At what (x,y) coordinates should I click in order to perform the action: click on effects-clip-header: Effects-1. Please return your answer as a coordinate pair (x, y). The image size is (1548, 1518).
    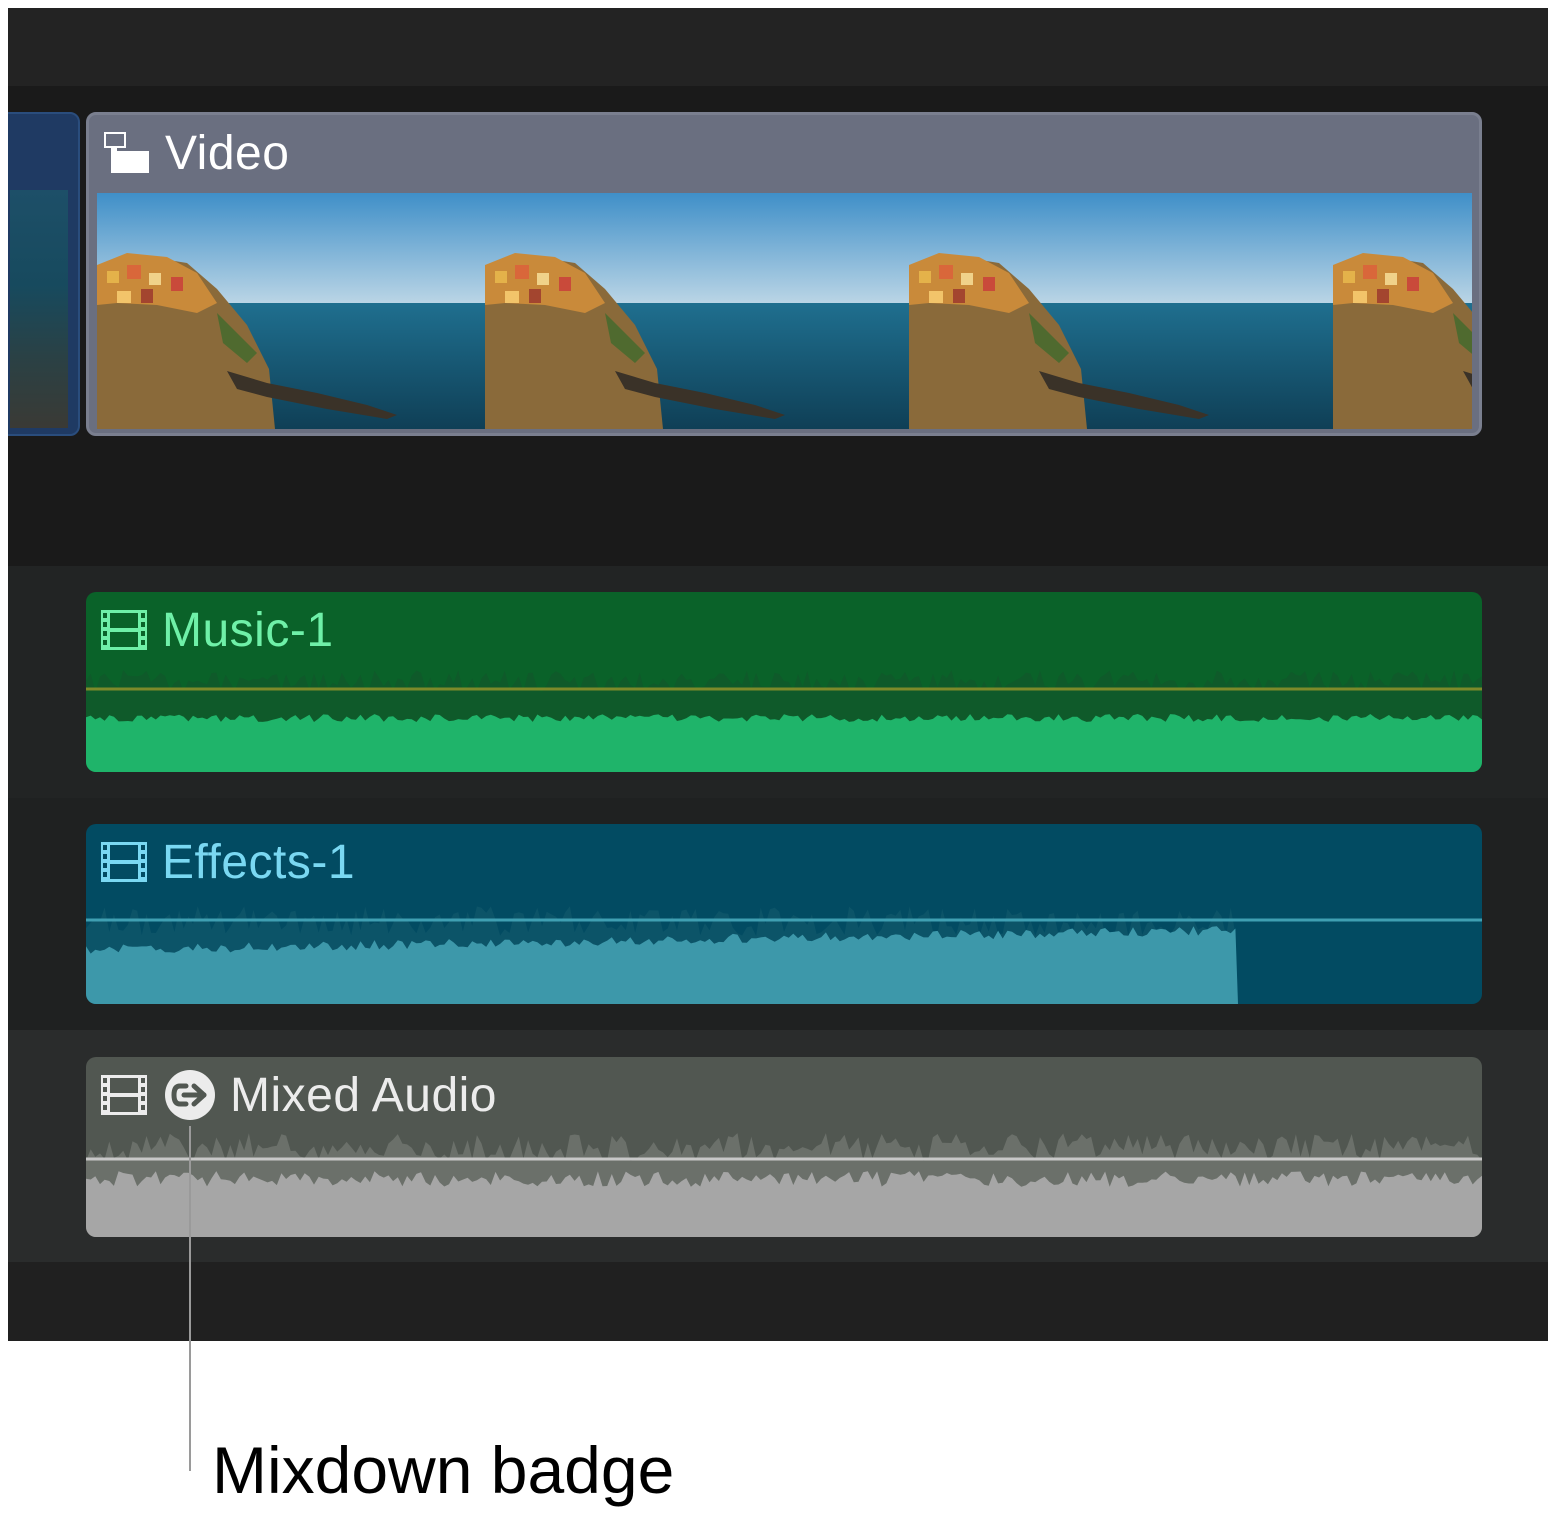
    Looking at the image, I should click on (784, 862).